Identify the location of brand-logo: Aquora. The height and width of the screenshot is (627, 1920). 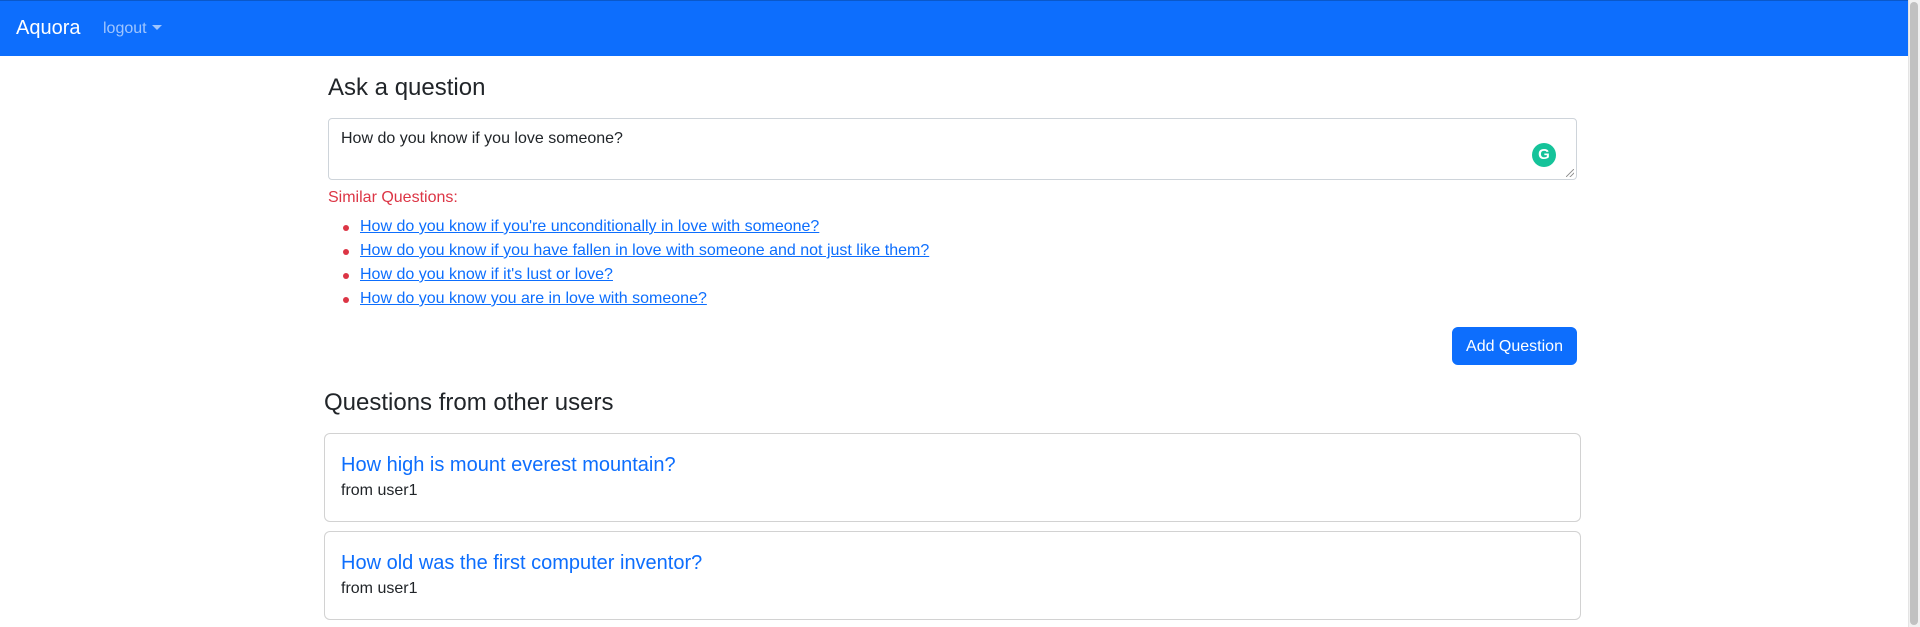
(48, 28).